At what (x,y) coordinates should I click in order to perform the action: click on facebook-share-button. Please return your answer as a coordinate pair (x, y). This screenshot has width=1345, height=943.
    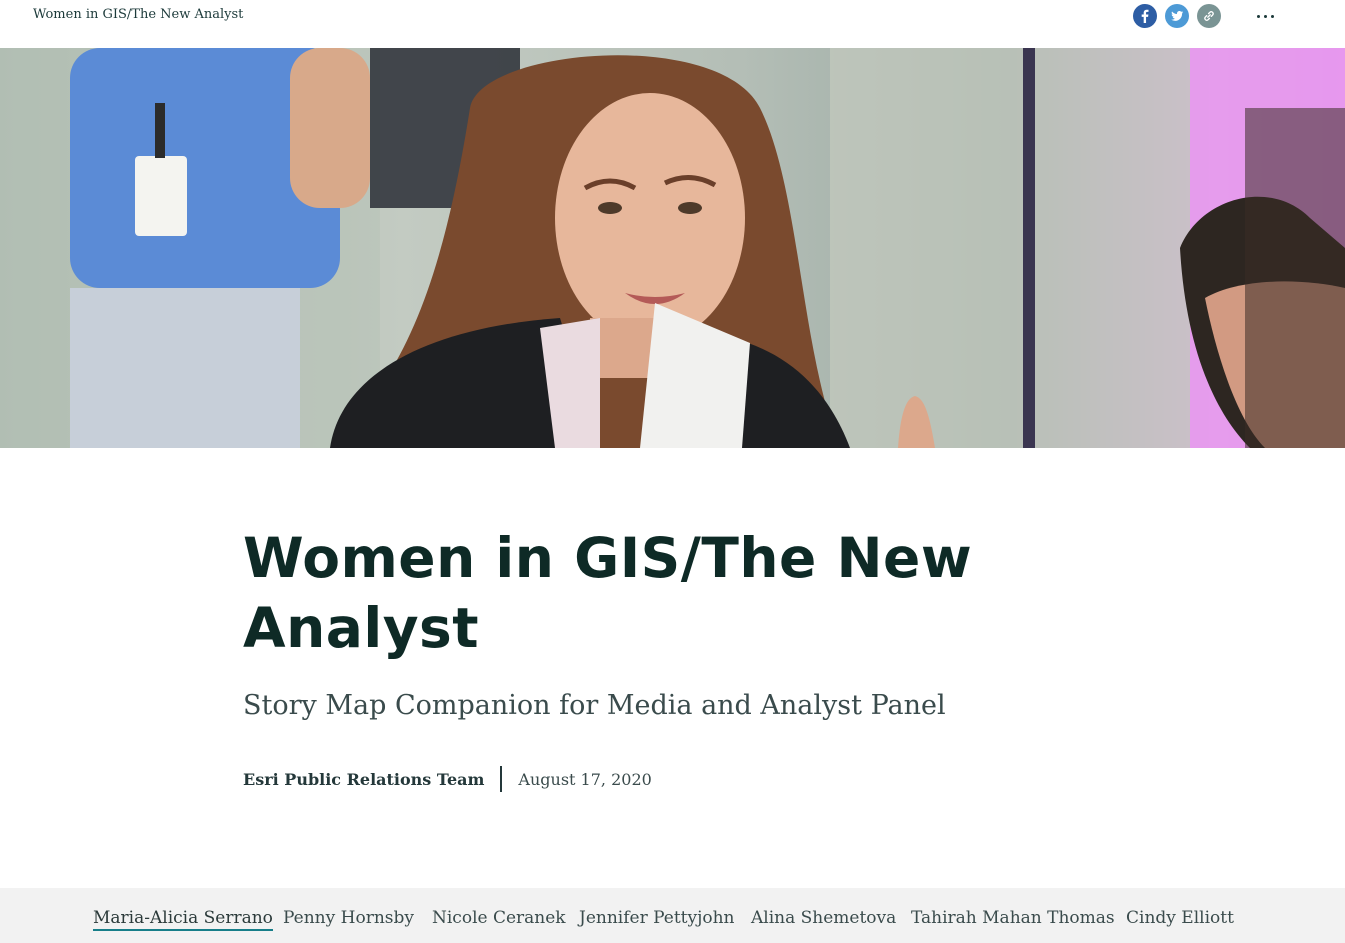
    Looking at the image, I should click on (1145, 16).